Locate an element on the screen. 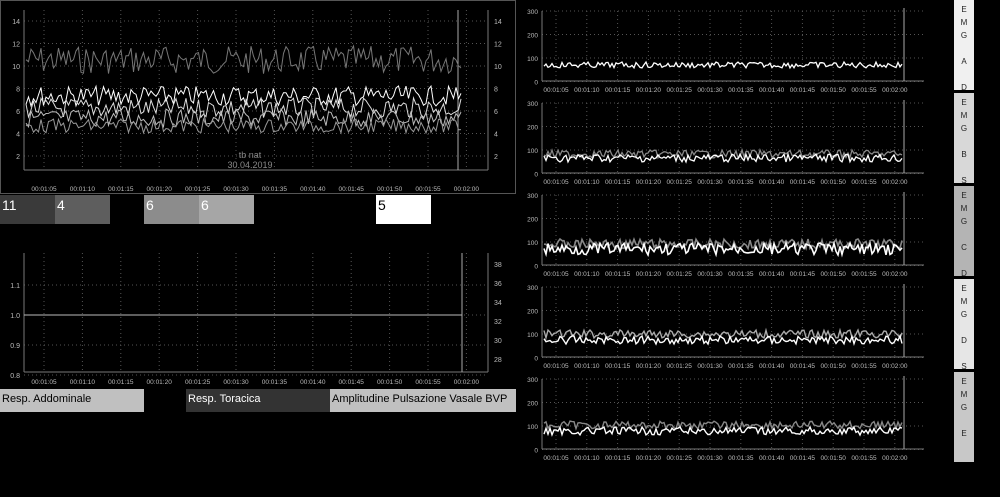  top-y-tick-left: 14 is located at coordinates (16, 22).